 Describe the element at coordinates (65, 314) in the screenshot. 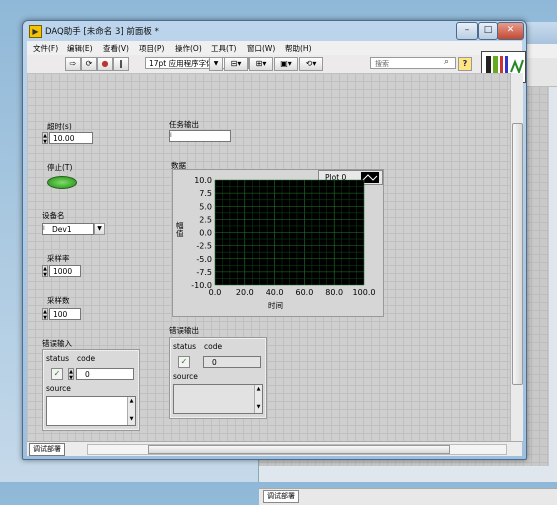

I see `samples-input: 100` at that location.